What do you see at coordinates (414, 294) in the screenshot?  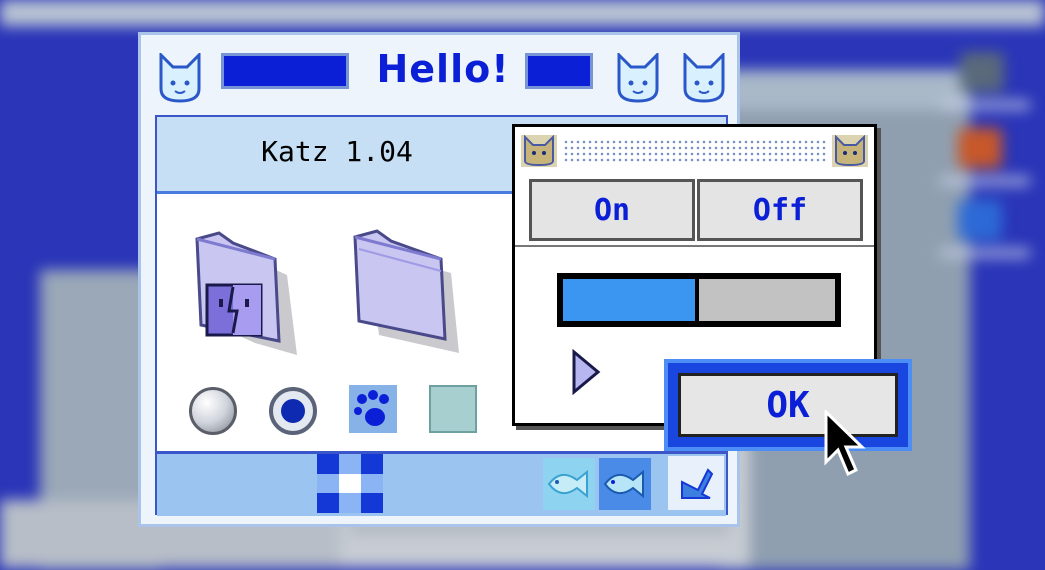 I see `folder-icon` at bounding box center [414, 294].